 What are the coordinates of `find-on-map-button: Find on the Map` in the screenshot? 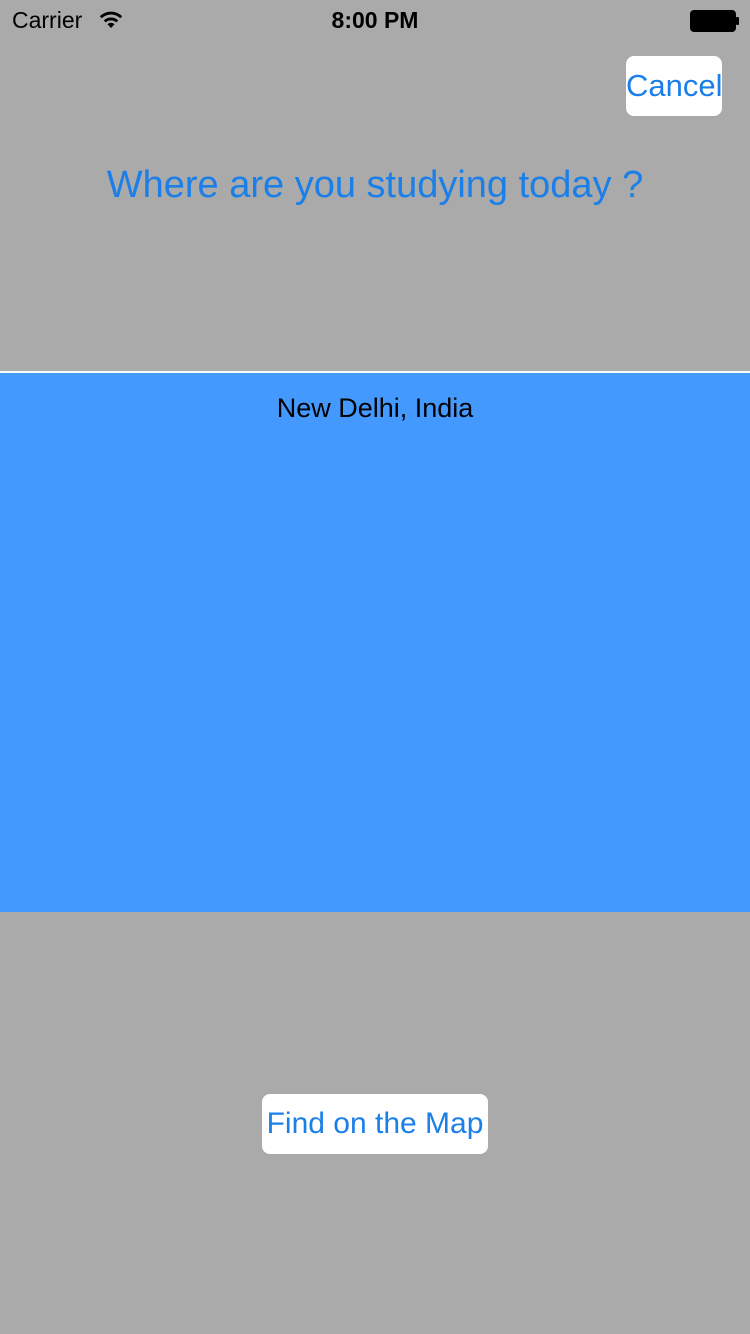 It's located at (375, 1124).